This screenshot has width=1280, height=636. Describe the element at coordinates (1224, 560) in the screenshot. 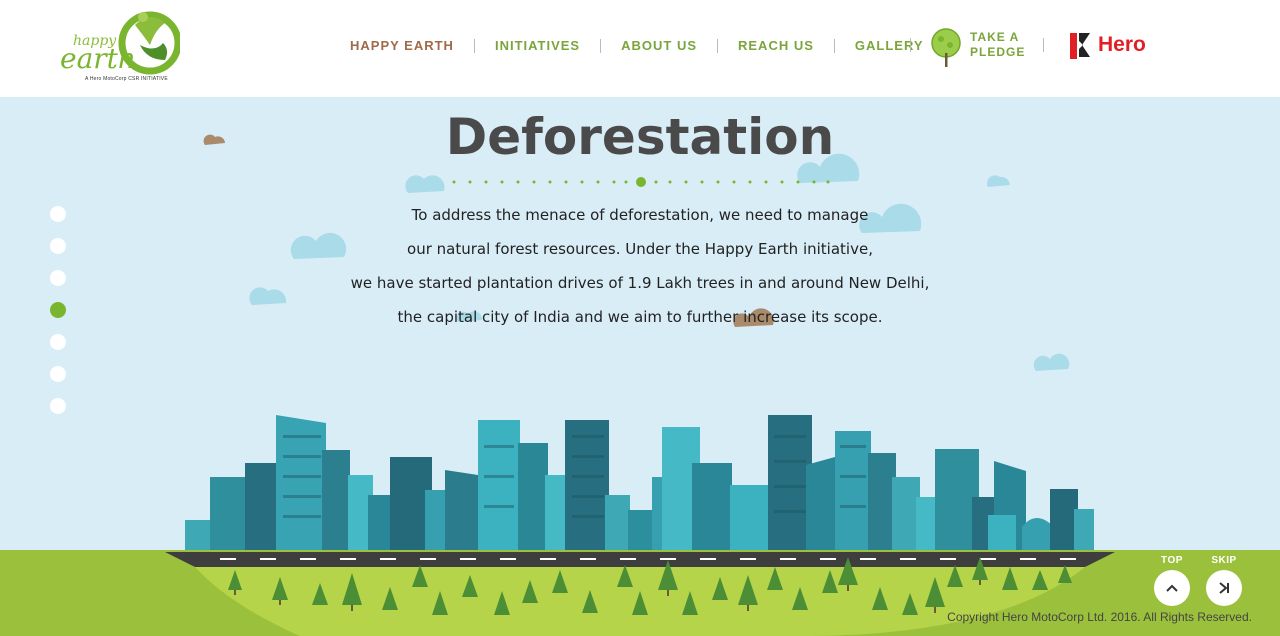

I see `skip-label: SKIP` at that location.